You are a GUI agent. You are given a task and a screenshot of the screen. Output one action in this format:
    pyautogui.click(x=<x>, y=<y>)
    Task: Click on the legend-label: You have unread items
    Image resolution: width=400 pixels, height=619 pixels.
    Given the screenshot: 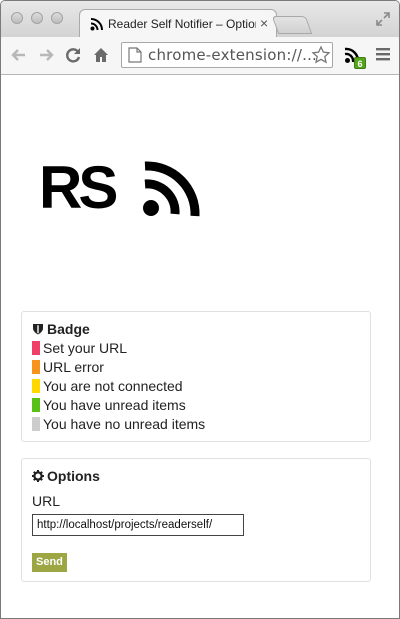 What is the action you would take?
    pyautogui.click(x=114, y=405)
    